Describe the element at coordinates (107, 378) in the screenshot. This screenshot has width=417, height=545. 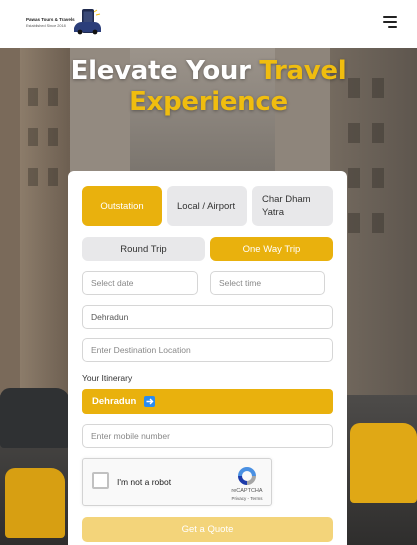
I see `itinerary-label: Your Itinerary` at that location.